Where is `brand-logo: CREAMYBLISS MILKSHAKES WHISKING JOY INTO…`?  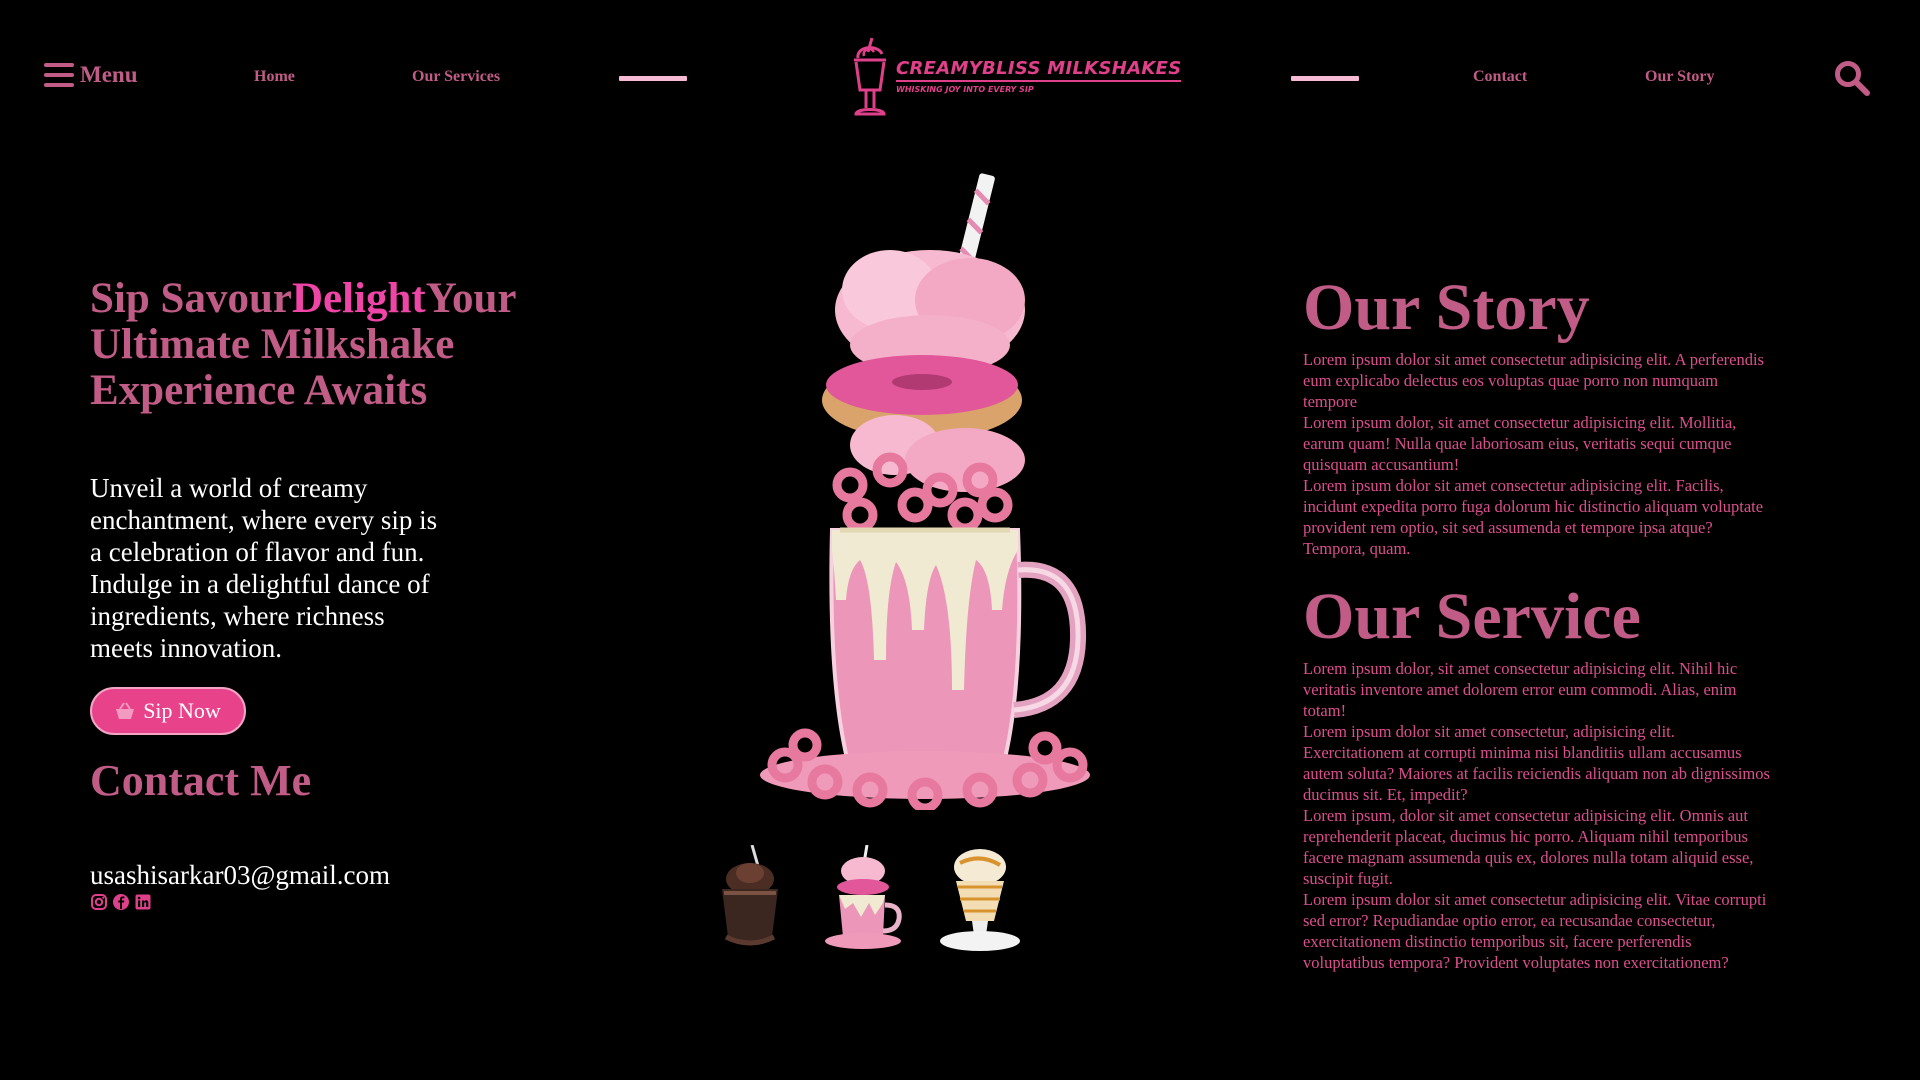
brand-logo: CREAMYBLISS MILKSHAKES WHISKING JOY INTO… is located at coordinates (1015, 78).